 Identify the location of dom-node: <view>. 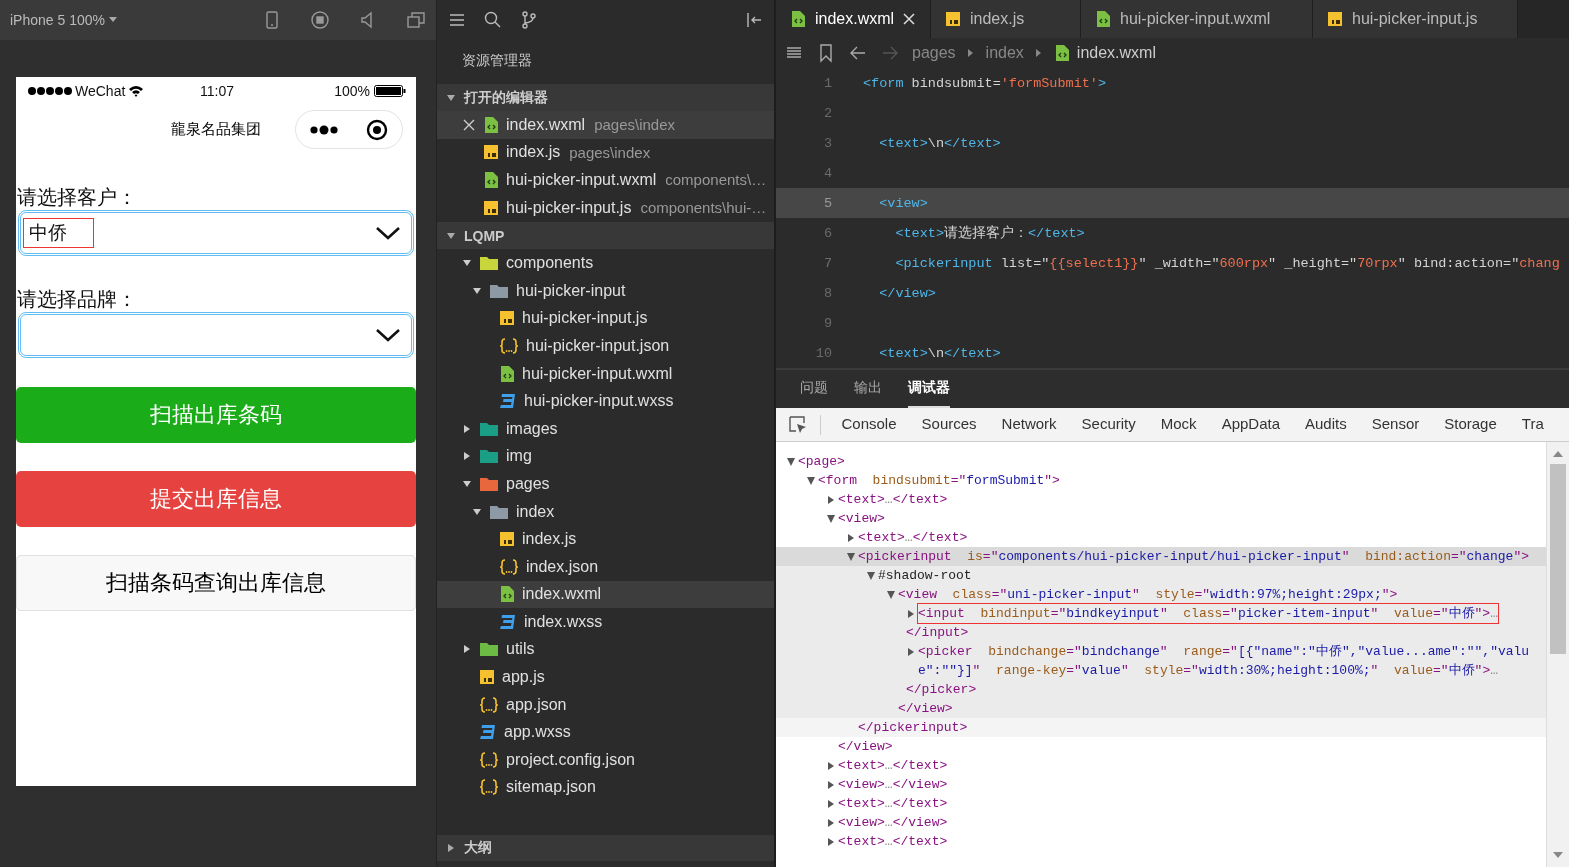
(861, 518).